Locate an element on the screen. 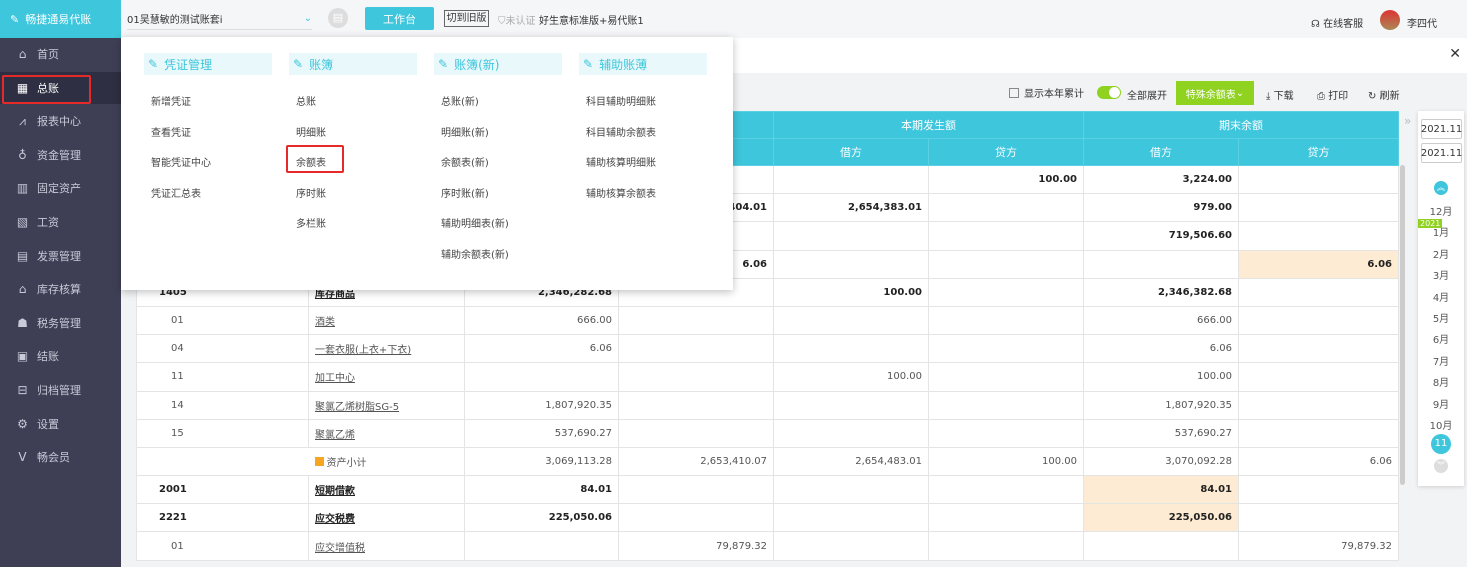  cell-2: 3,069,113.28 is located at coordinates (541, 461).